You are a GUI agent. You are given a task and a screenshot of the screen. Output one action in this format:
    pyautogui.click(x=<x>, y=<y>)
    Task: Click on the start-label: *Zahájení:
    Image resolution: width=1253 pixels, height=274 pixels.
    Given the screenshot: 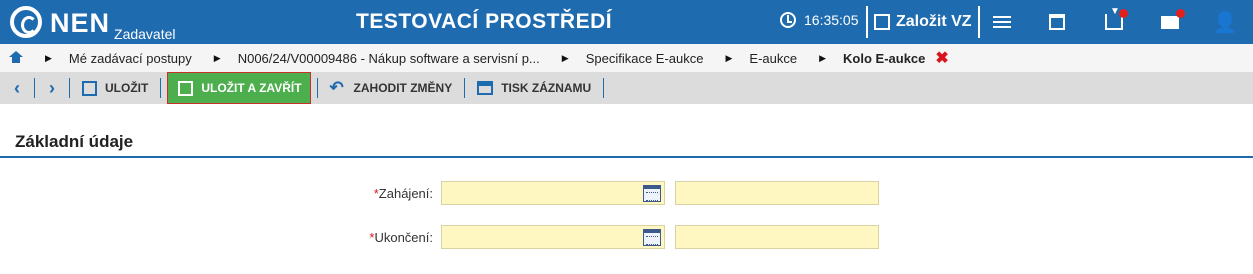 What is the action you would take?
    pyautogui.click(x=220, y=193)
    